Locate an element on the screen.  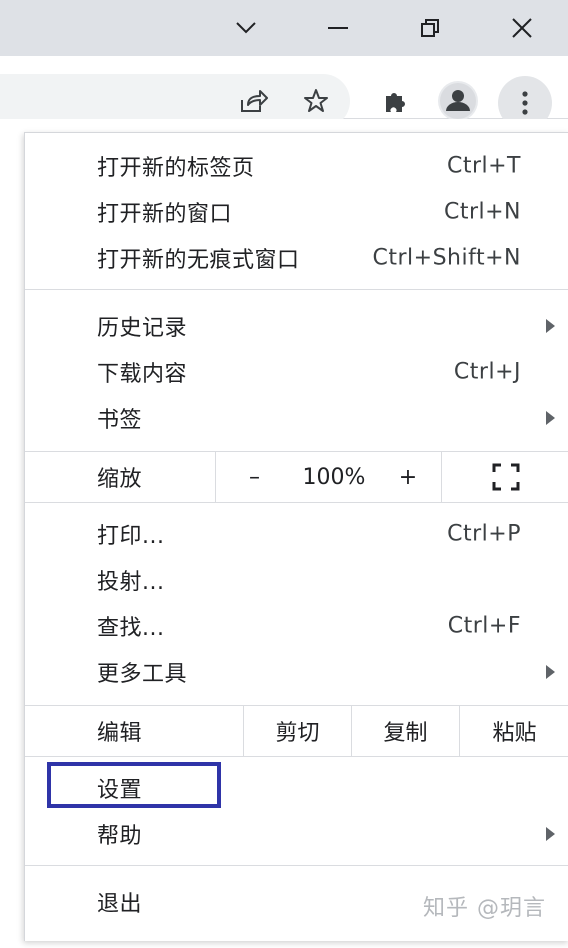
tab-search-button is located at coordinates (246, 28).